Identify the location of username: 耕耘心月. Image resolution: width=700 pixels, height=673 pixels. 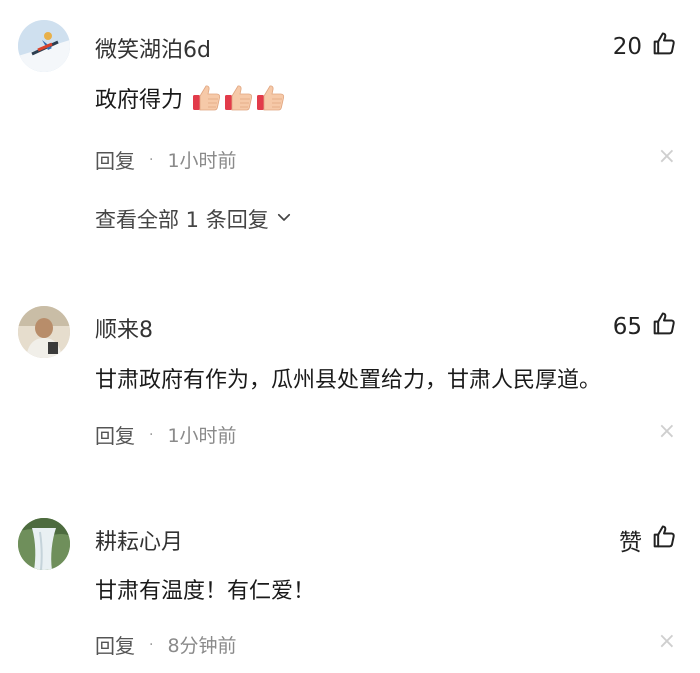
(139, 540).